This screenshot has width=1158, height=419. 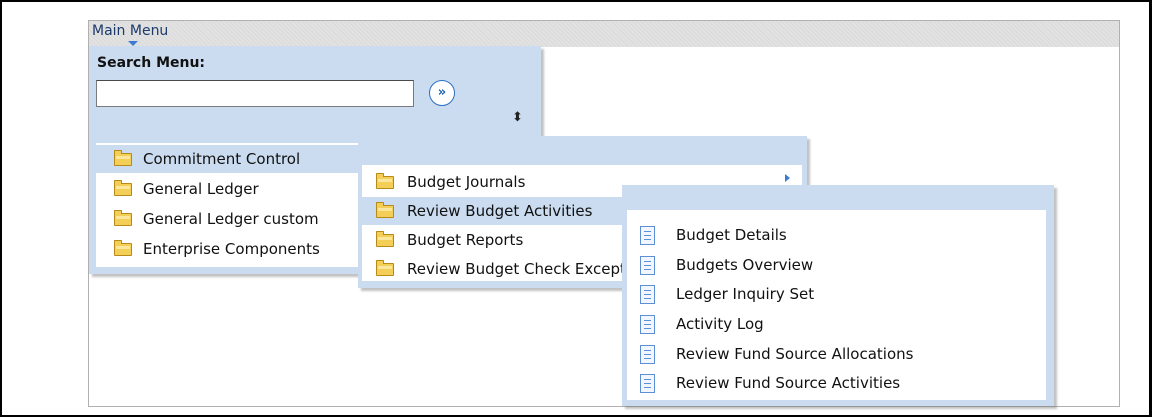 I want to click on sort-menu-icon: ⬍, so click(x=517, y=118).